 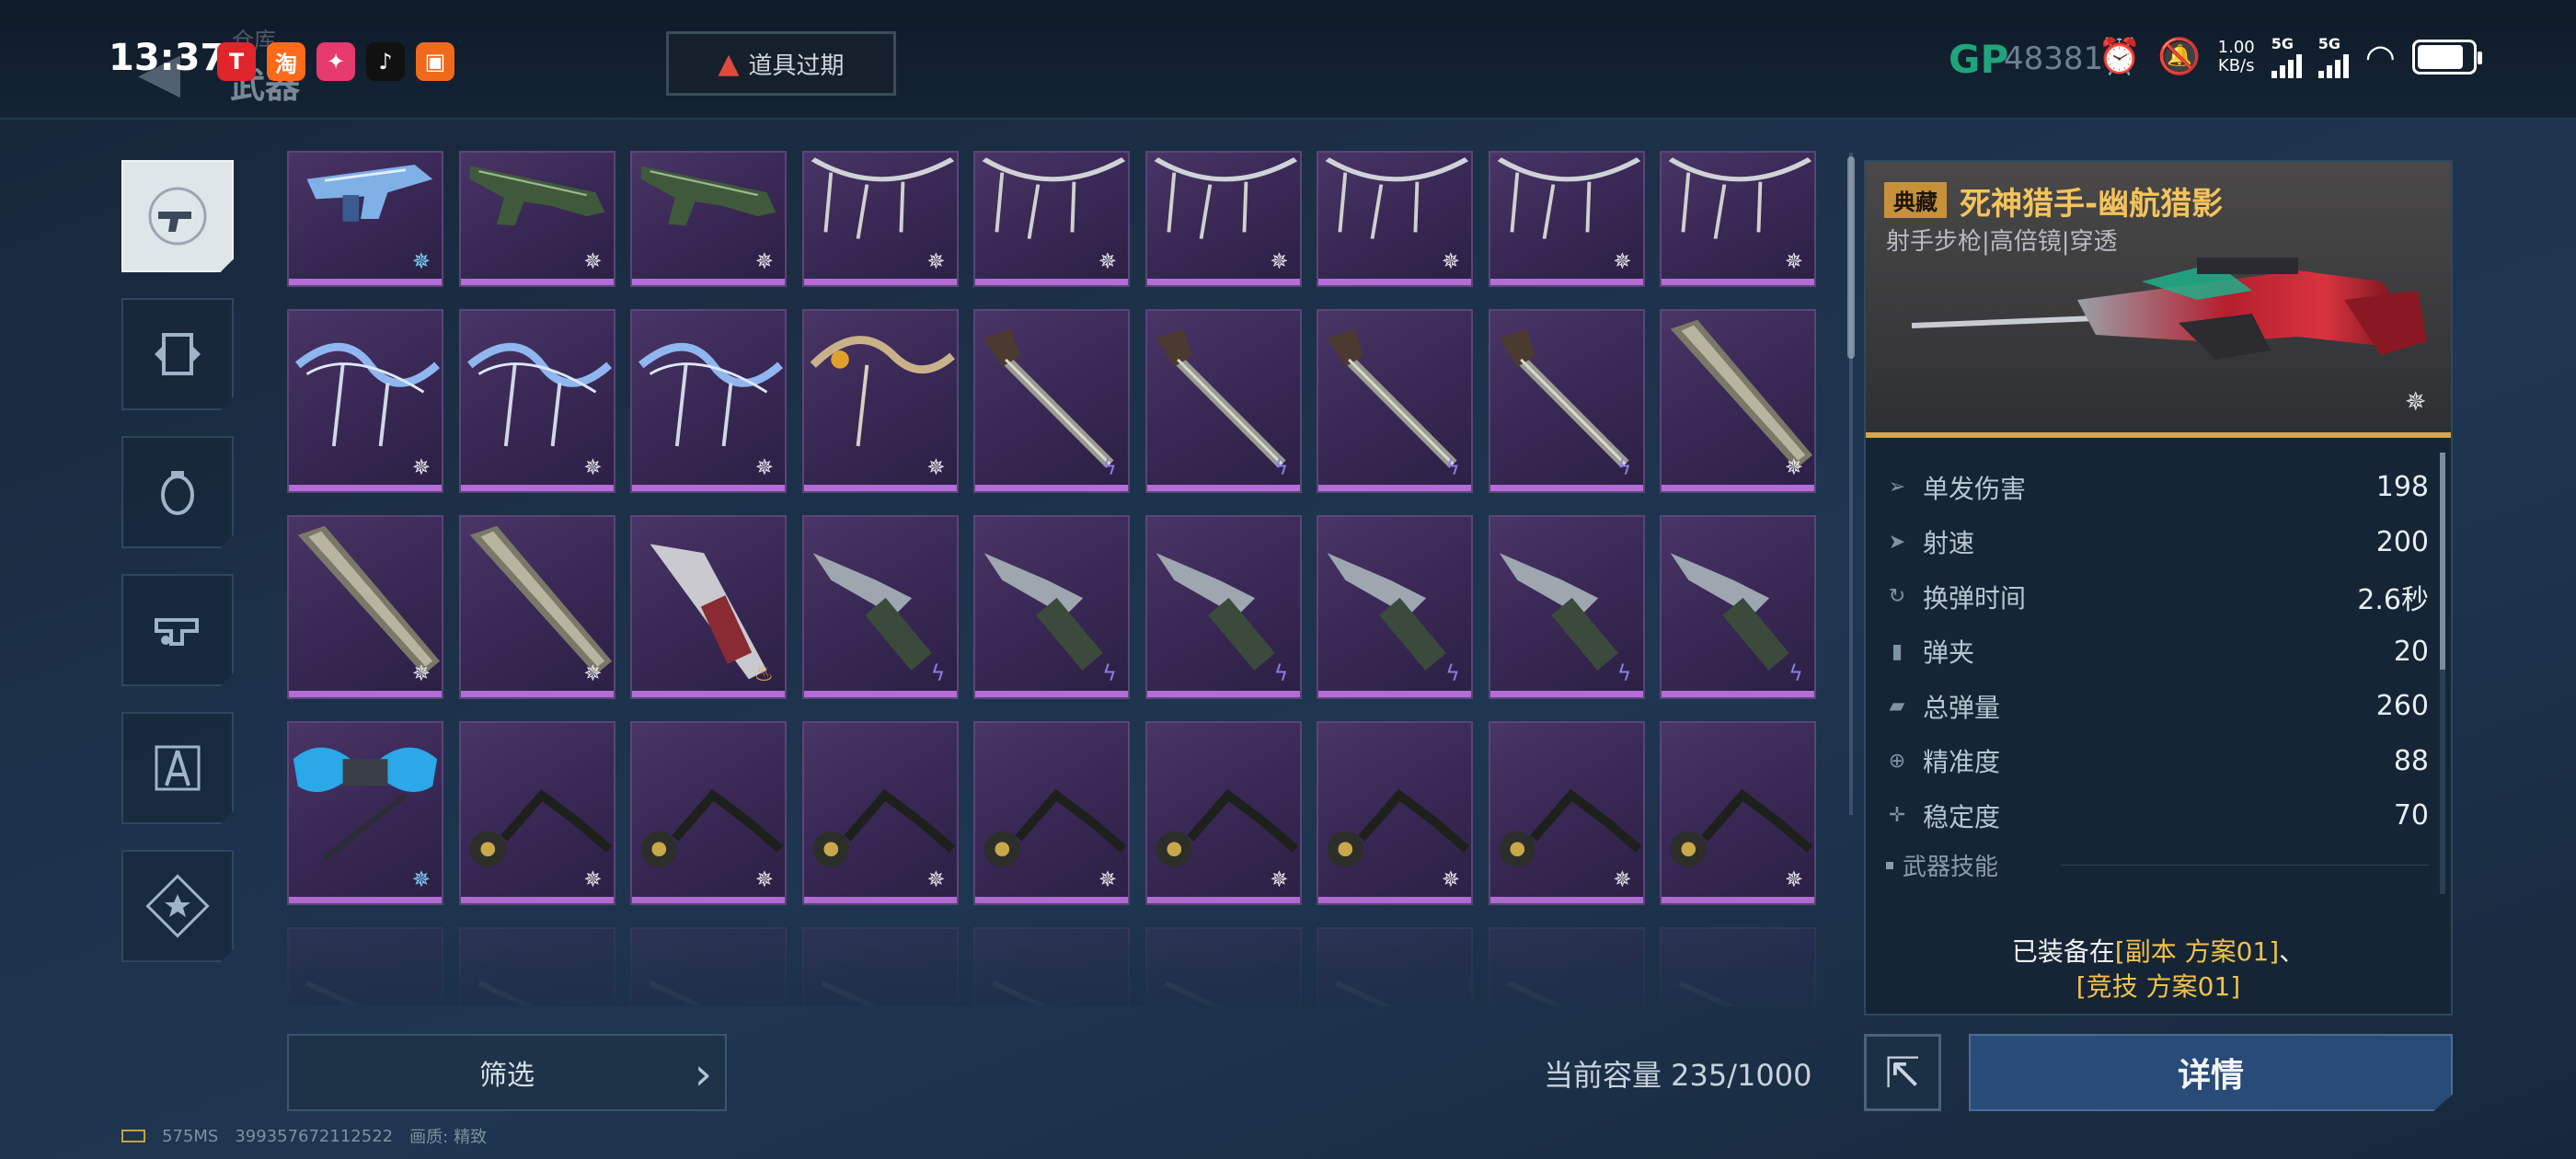 I want to click on stat-label: 弹夹, so click(x=1949, y=653).